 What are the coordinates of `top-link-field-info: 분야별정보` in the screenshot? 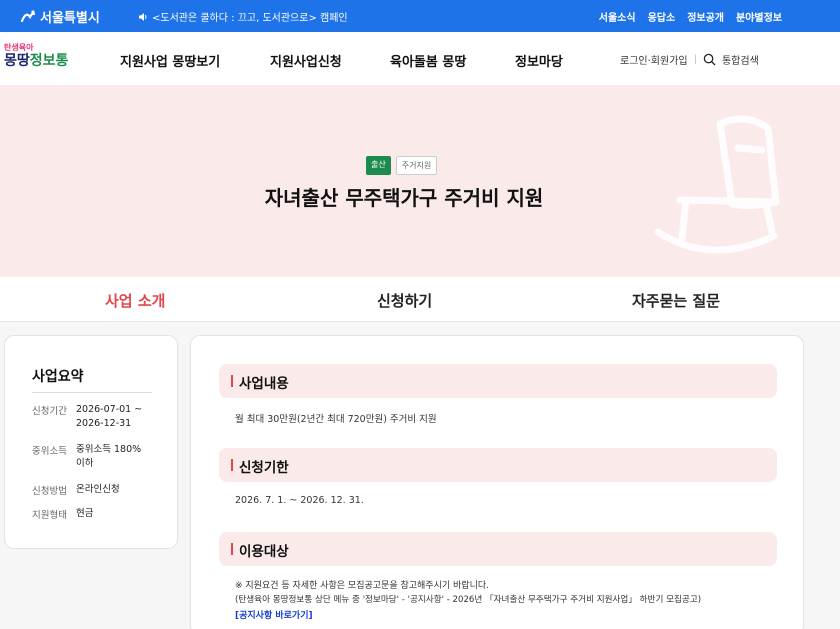 It's located at (759, 16).